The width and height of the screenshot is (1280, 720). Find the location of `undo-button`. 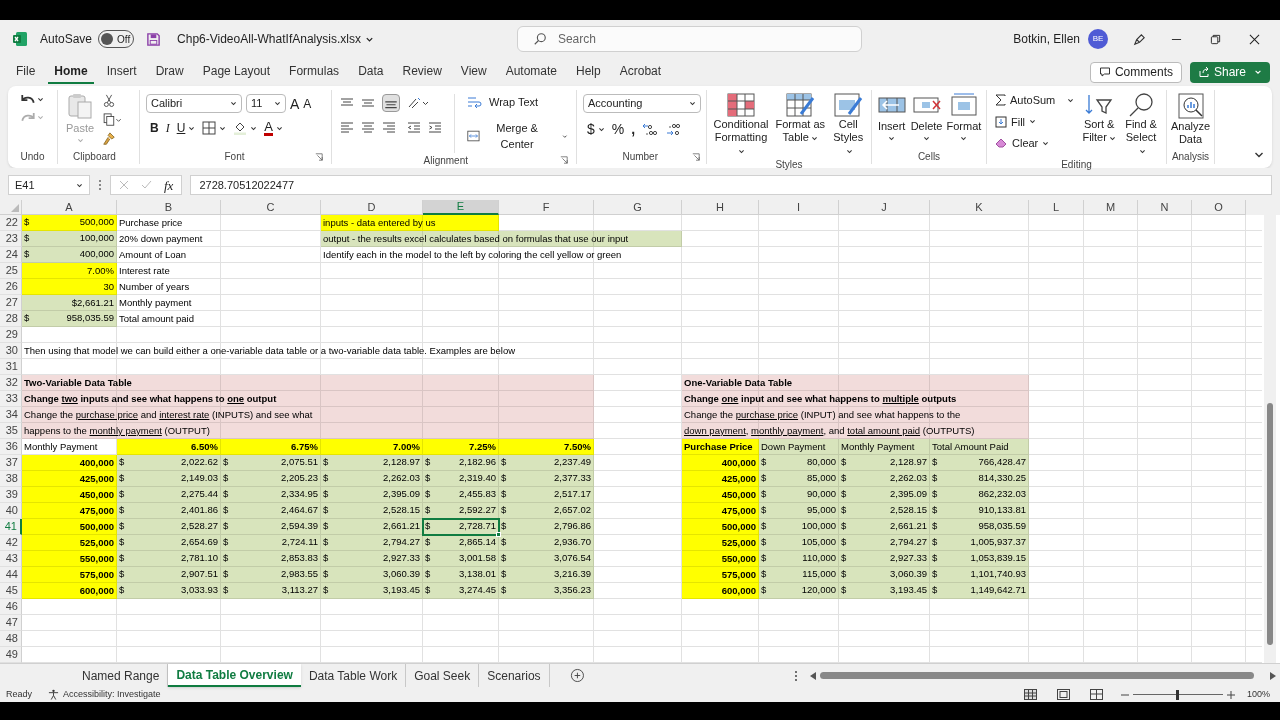

undo-button is located at coordinates (32, 99).